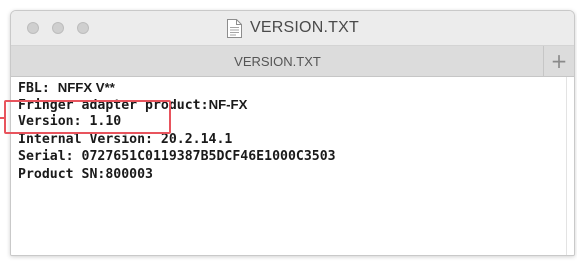 The image size is (577, 264). Describe the element at coordinates (566, 166) in the screenshot. I see `scrollbar-track` at that location.